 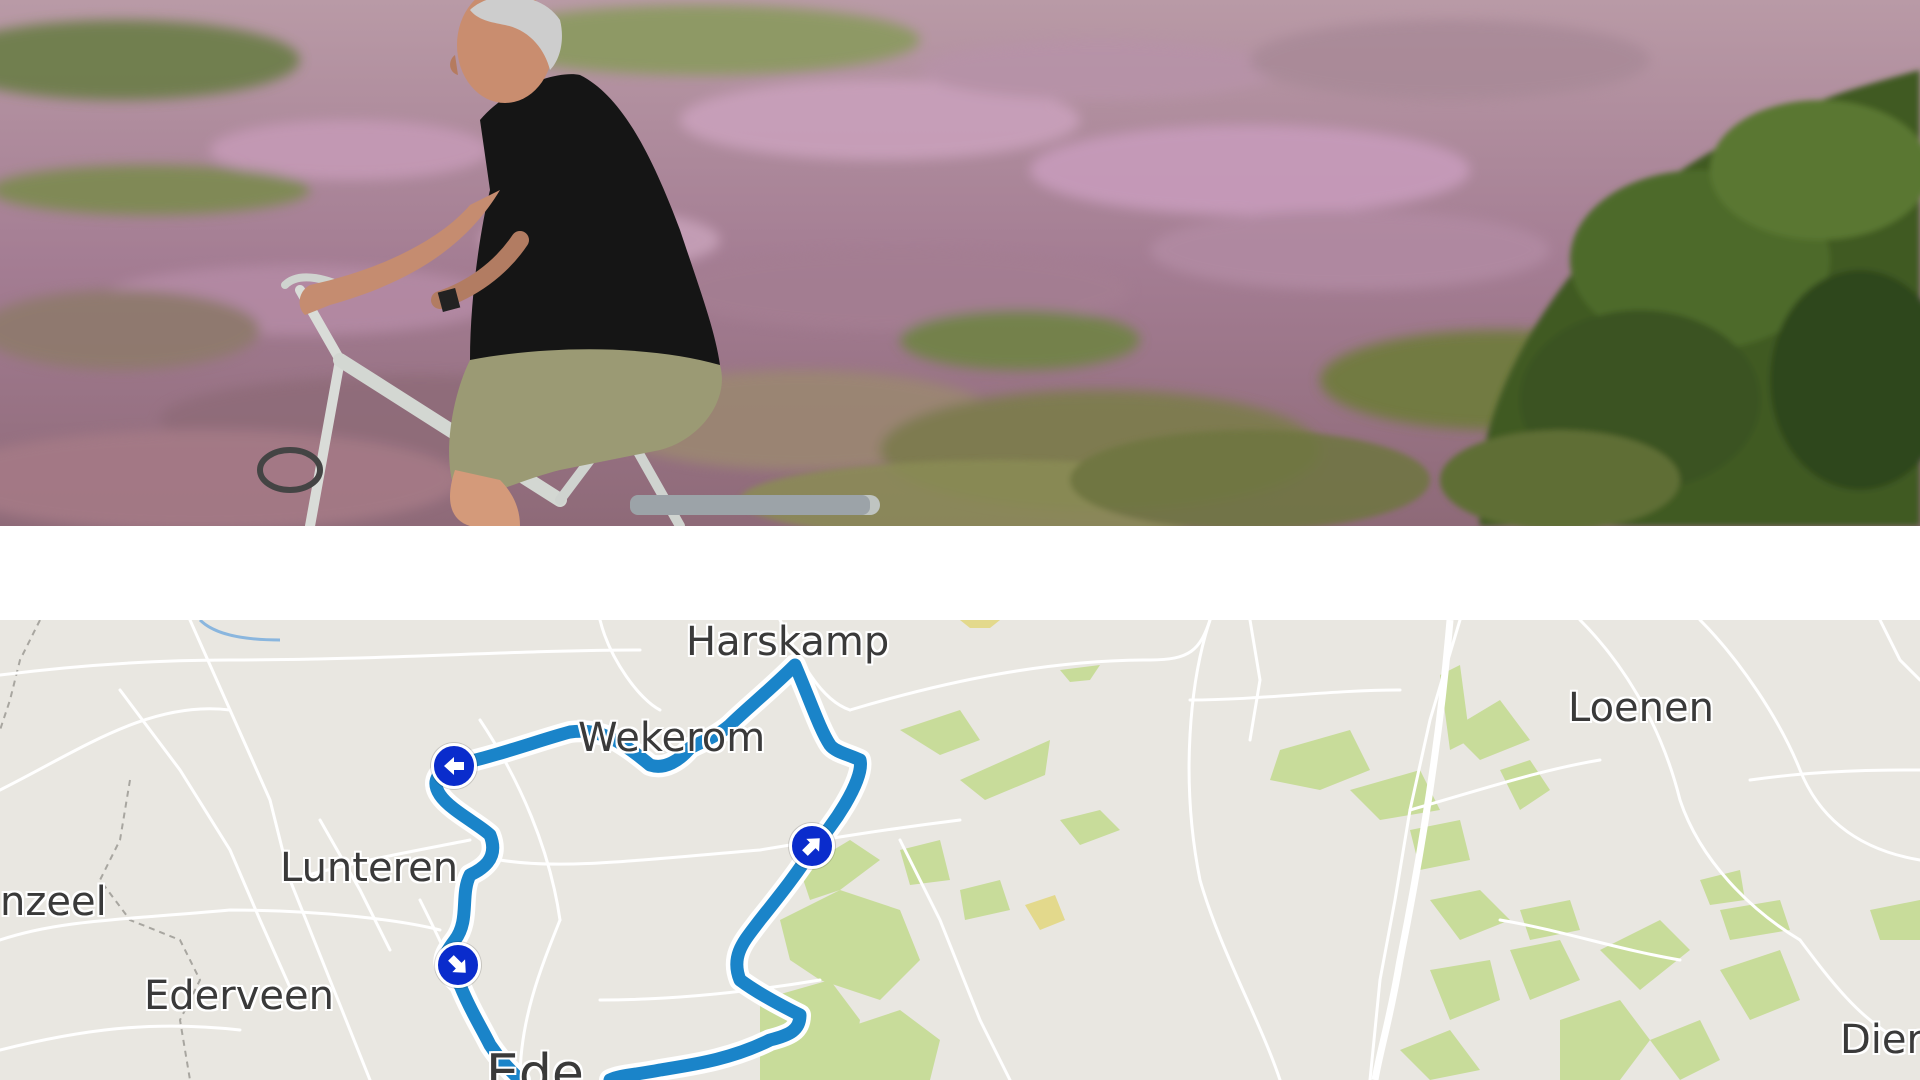 I want to click on arrow-down-right-icon, so click(x=457, y=964).